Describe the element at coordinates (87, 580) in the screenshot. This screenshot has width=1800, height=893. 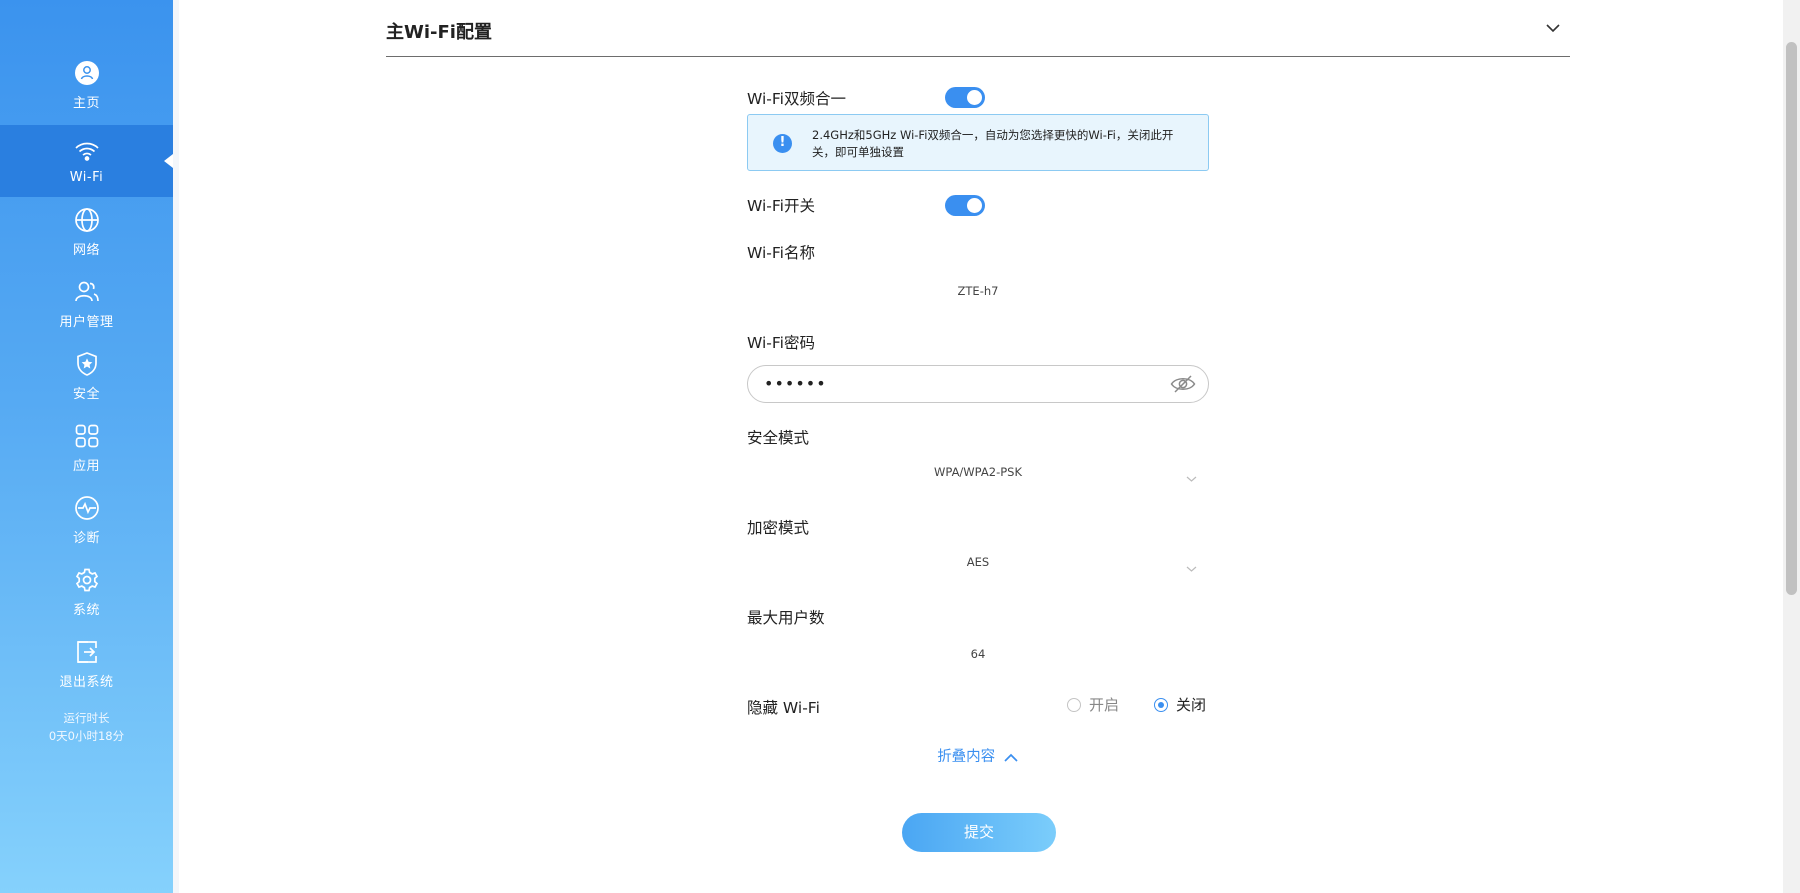
I see `gear-icon` at that location.